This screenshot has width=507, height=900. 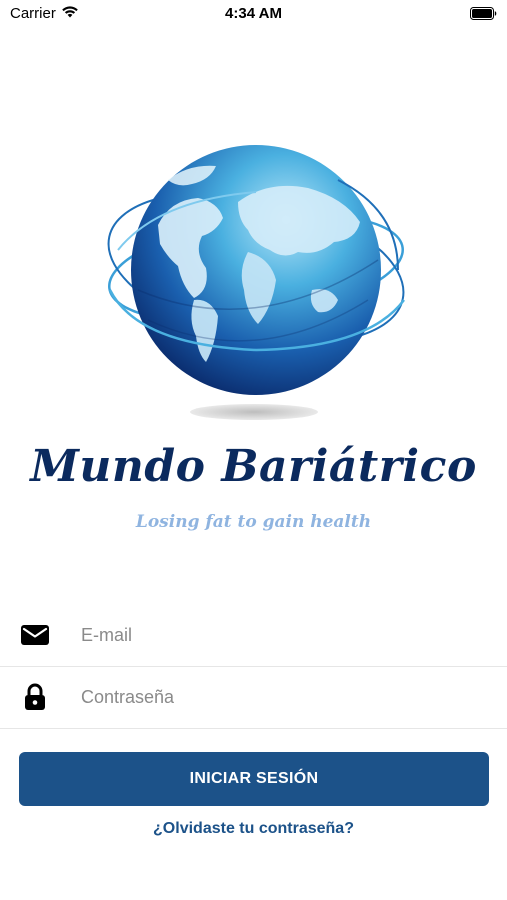 I want to click on email-row, so click(x=253, y=635).